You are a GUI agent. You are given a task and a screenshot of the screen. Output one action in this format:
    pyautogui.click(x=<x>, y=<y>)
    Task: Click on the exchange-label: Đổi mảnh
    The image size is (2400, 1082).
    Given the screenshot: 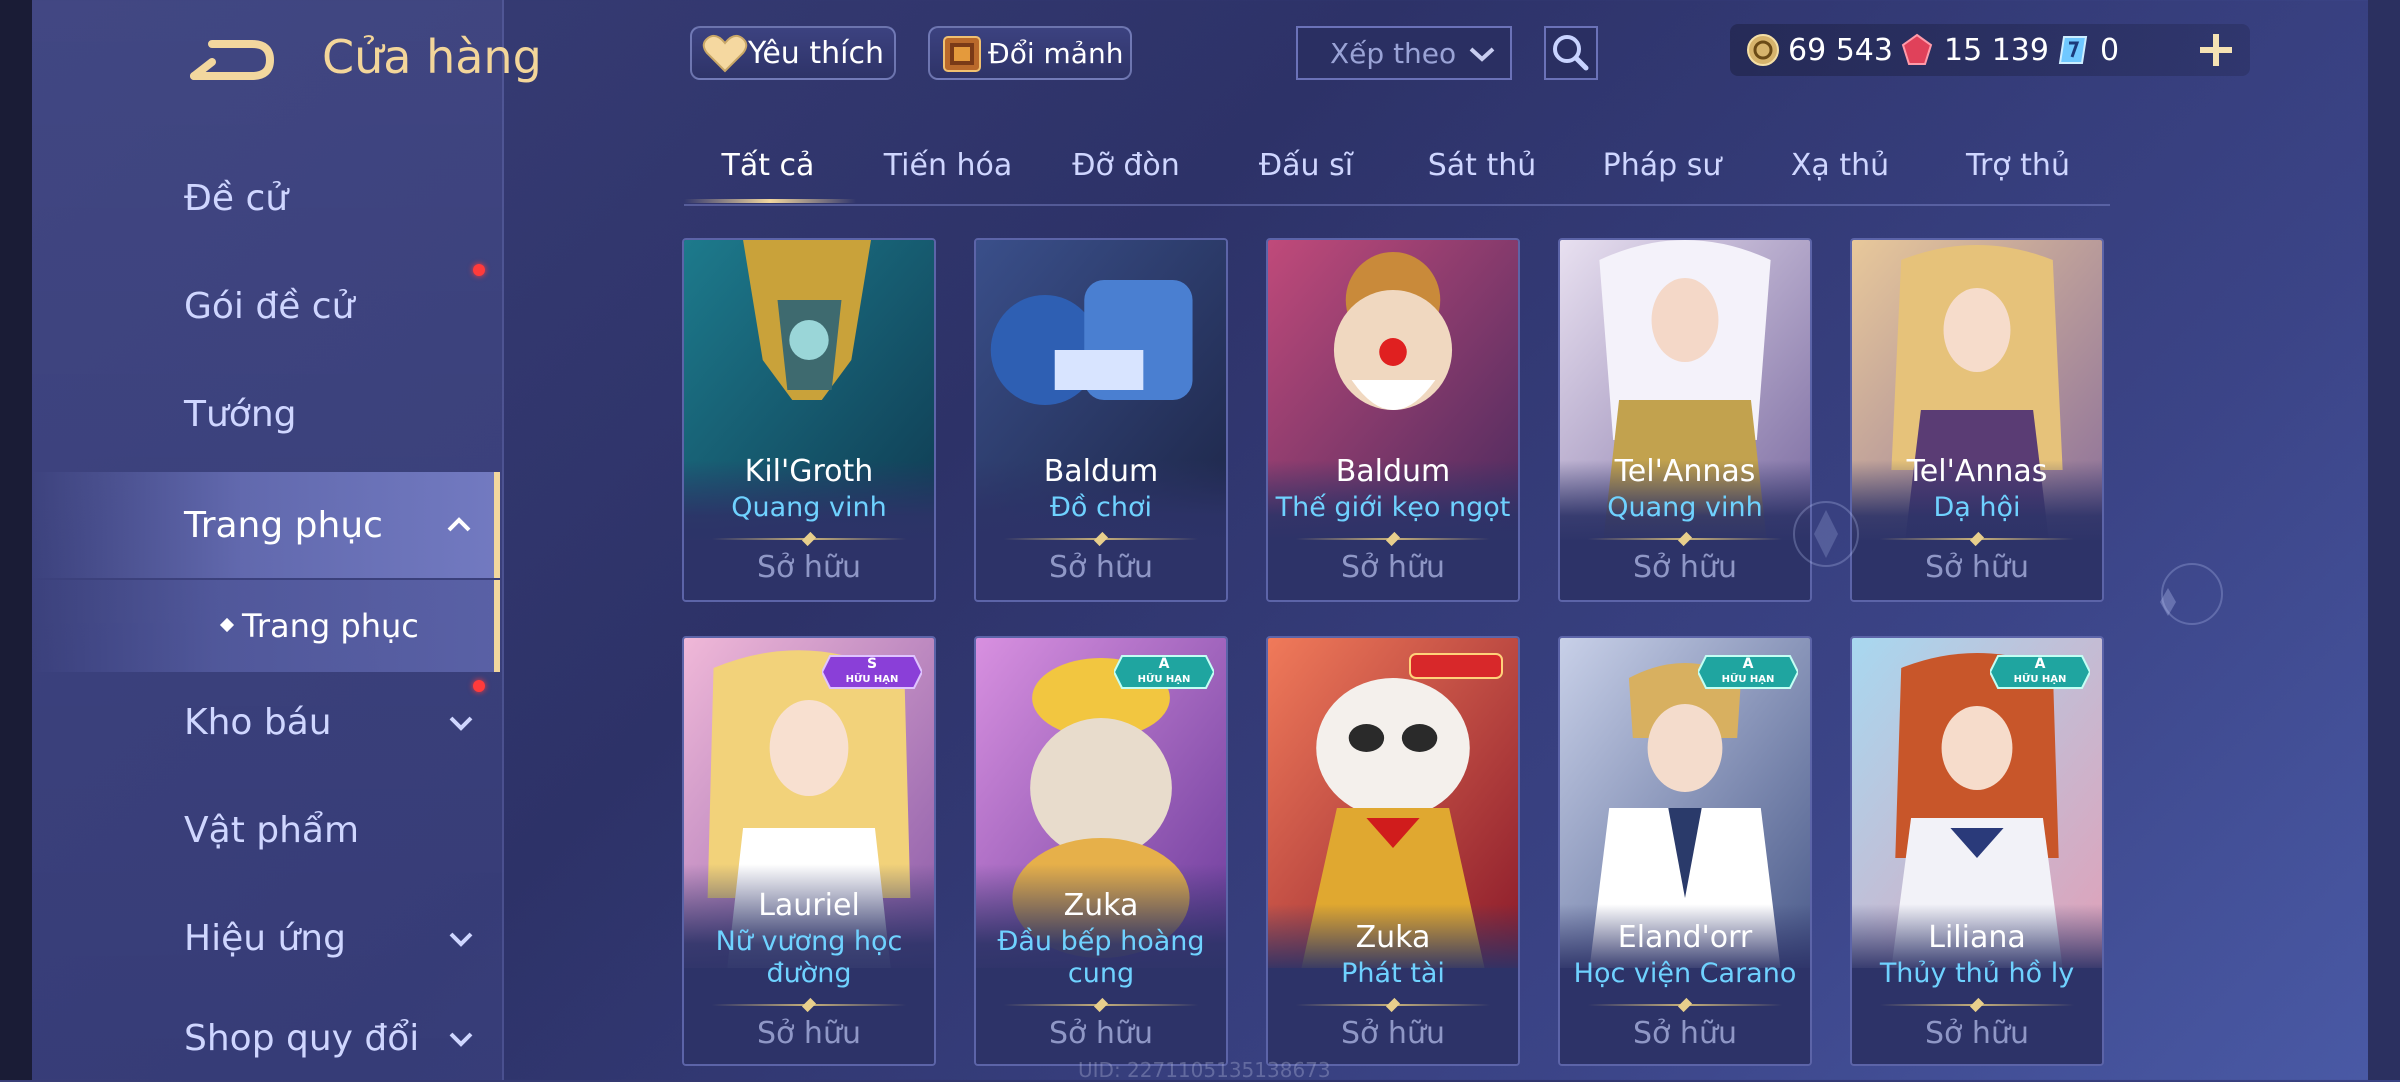 What is the action you would take?
    pyautogui.click(x=1056, y=53)
    